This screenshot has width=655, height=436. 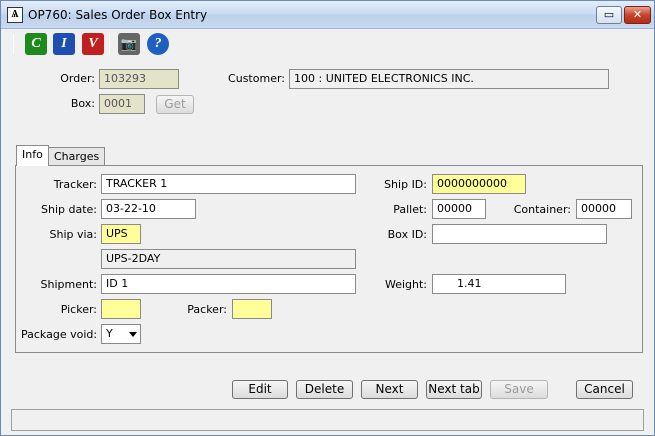 What do you see at coordinates (32, 155) in the screenshot?
I see `tab-info: Info` at bounding box center [32, 155].